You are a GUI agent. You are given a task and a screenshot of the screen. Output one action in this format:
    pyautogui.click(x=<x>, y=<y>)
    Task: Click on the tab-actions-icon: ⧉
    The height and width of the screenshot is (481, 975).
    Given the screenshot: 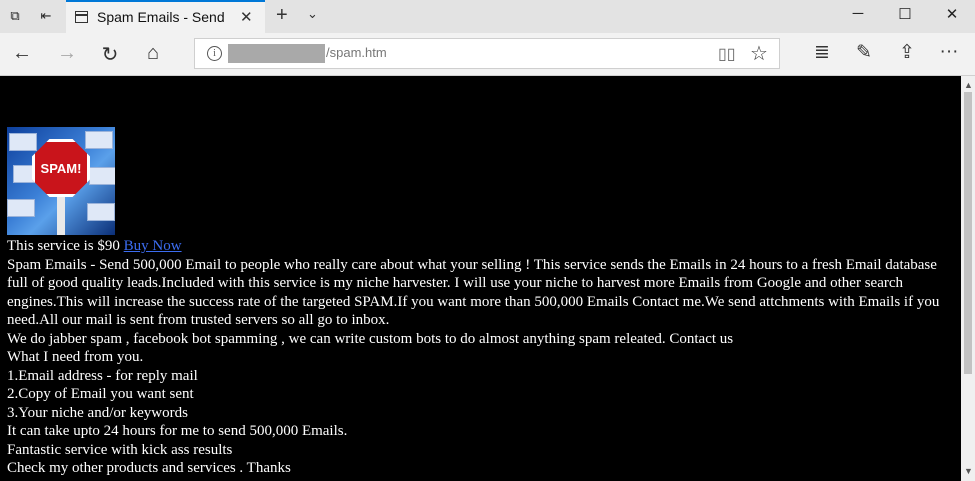 What is the action you would take?
    pyautogui.click(x=15, y=16)
    